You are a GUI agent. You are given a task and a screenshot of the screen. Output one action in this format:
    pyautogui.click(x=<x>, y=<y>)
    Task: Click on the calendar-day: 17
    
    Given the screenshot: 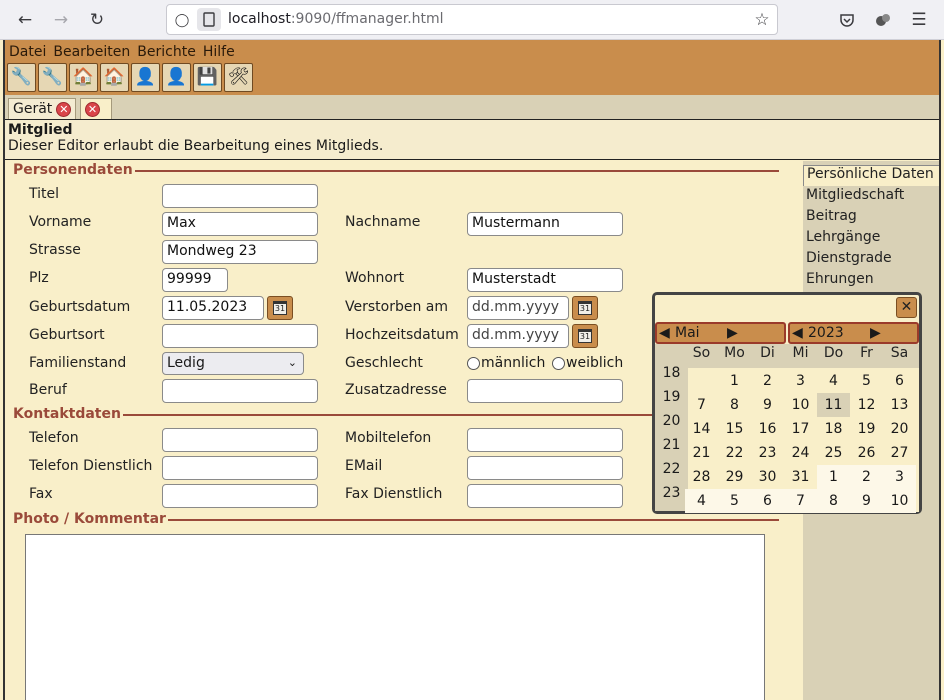 What is the action you would take?
    pyautogui.click(x=800, y=429)
    